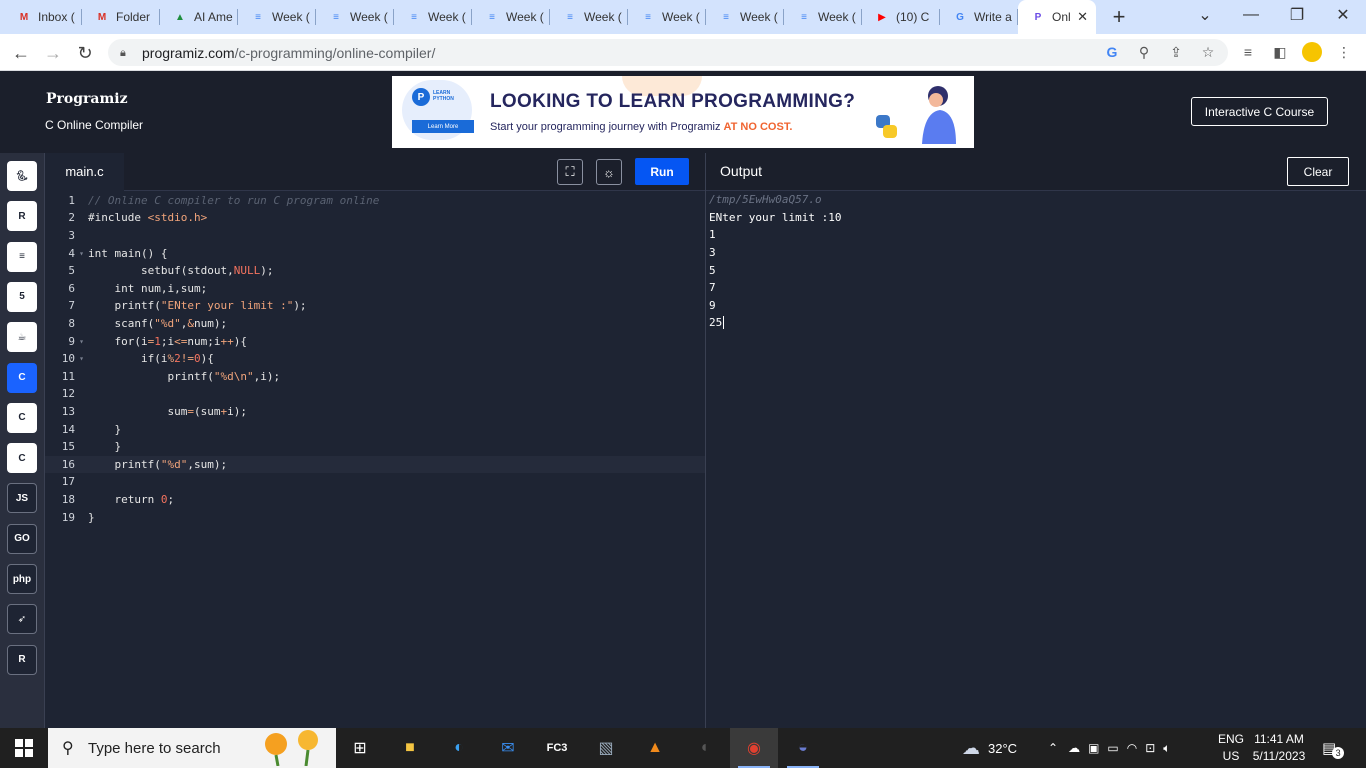 The image size is (1366, 768). Describe the element at coordinates (375, 394) in the screenshot. I see `code-line: 12` at that location.